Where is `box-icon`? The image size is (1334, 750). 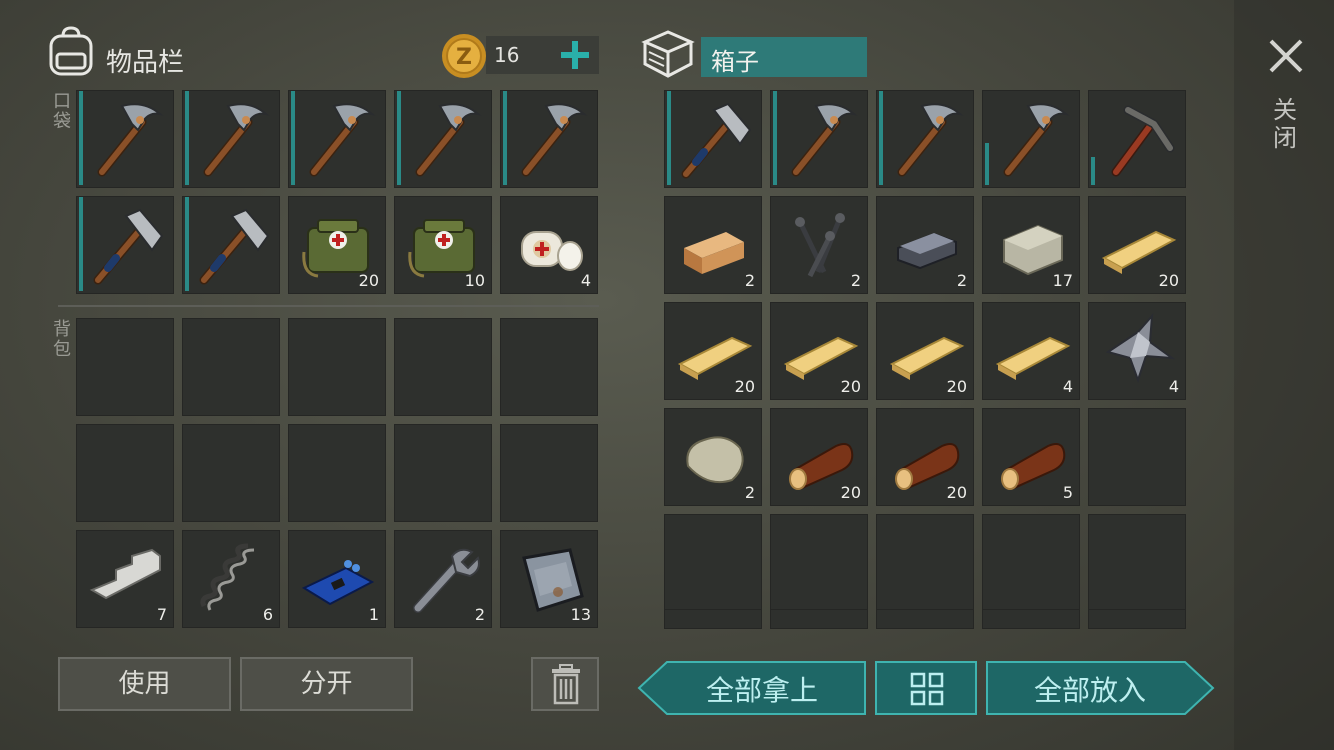
box-icon is located at coordinates (668, 54).